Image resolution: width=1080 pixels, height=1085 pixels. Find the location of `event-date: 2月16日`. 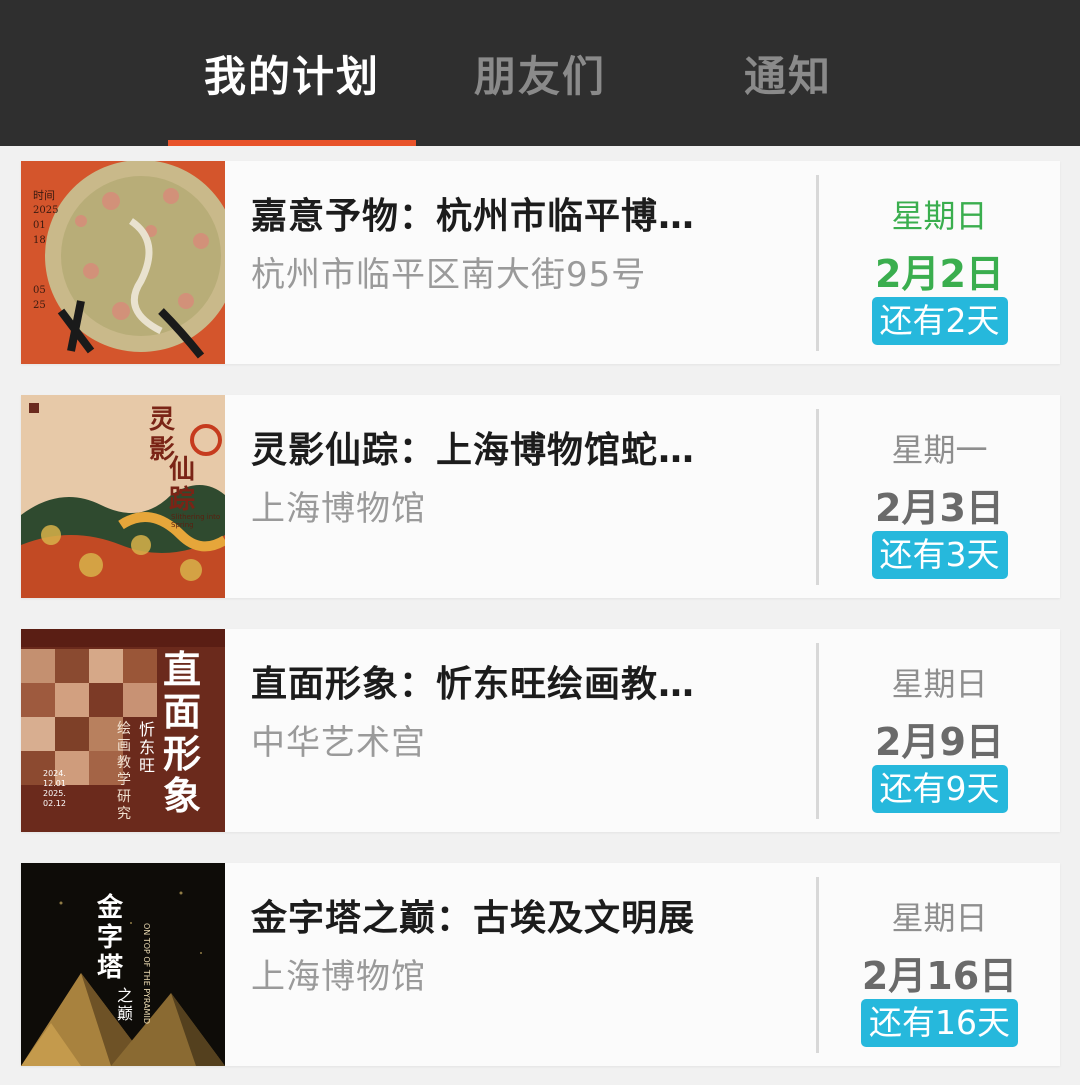

event-date: 2月16日 is located at coordinates (939, 976).